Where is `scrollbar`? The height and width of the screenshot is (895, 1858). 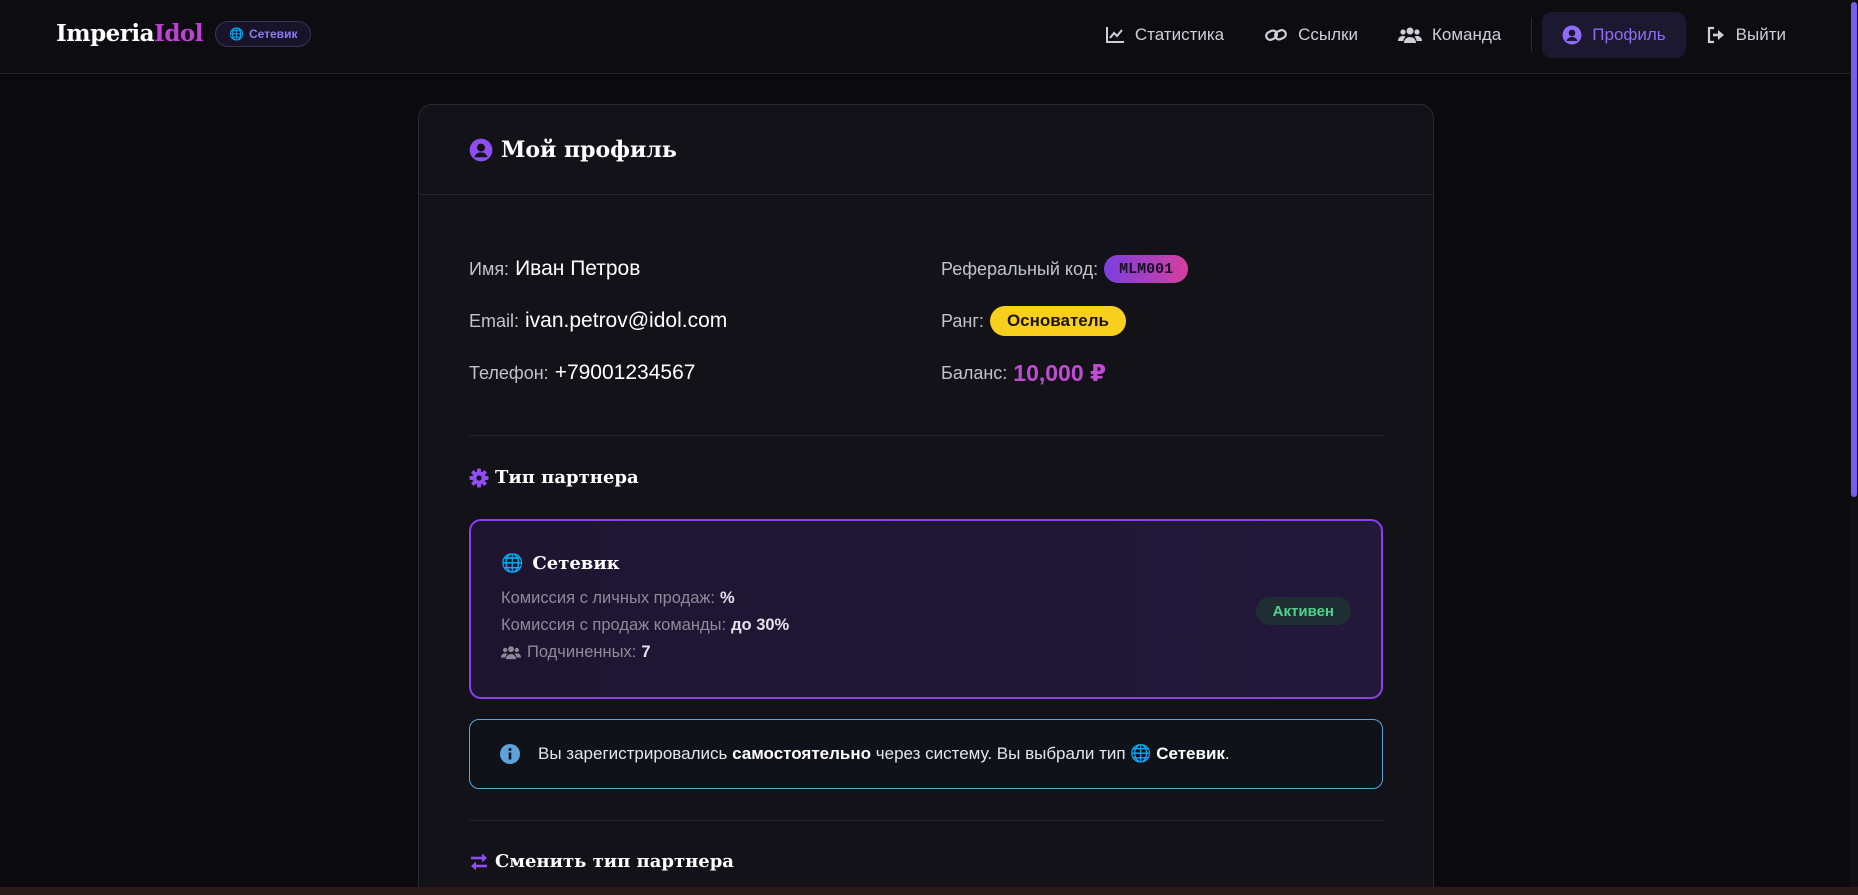
scrollbar is located at coordinates (1854, 447).